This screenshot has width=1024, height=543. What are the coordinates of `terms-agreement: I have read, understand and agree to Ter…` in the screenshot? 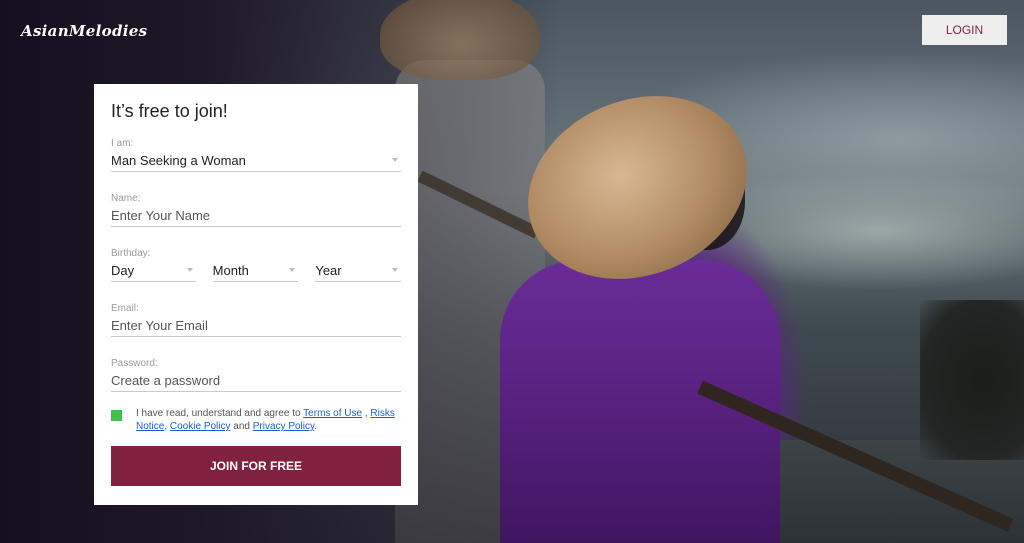 It's located at (256, 420).